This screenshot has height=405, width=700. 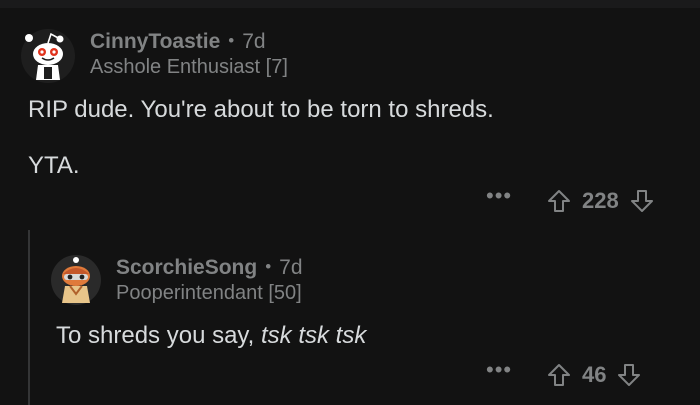 I want to click on comment-actions: ••• 46, so click(x=564, y=373).